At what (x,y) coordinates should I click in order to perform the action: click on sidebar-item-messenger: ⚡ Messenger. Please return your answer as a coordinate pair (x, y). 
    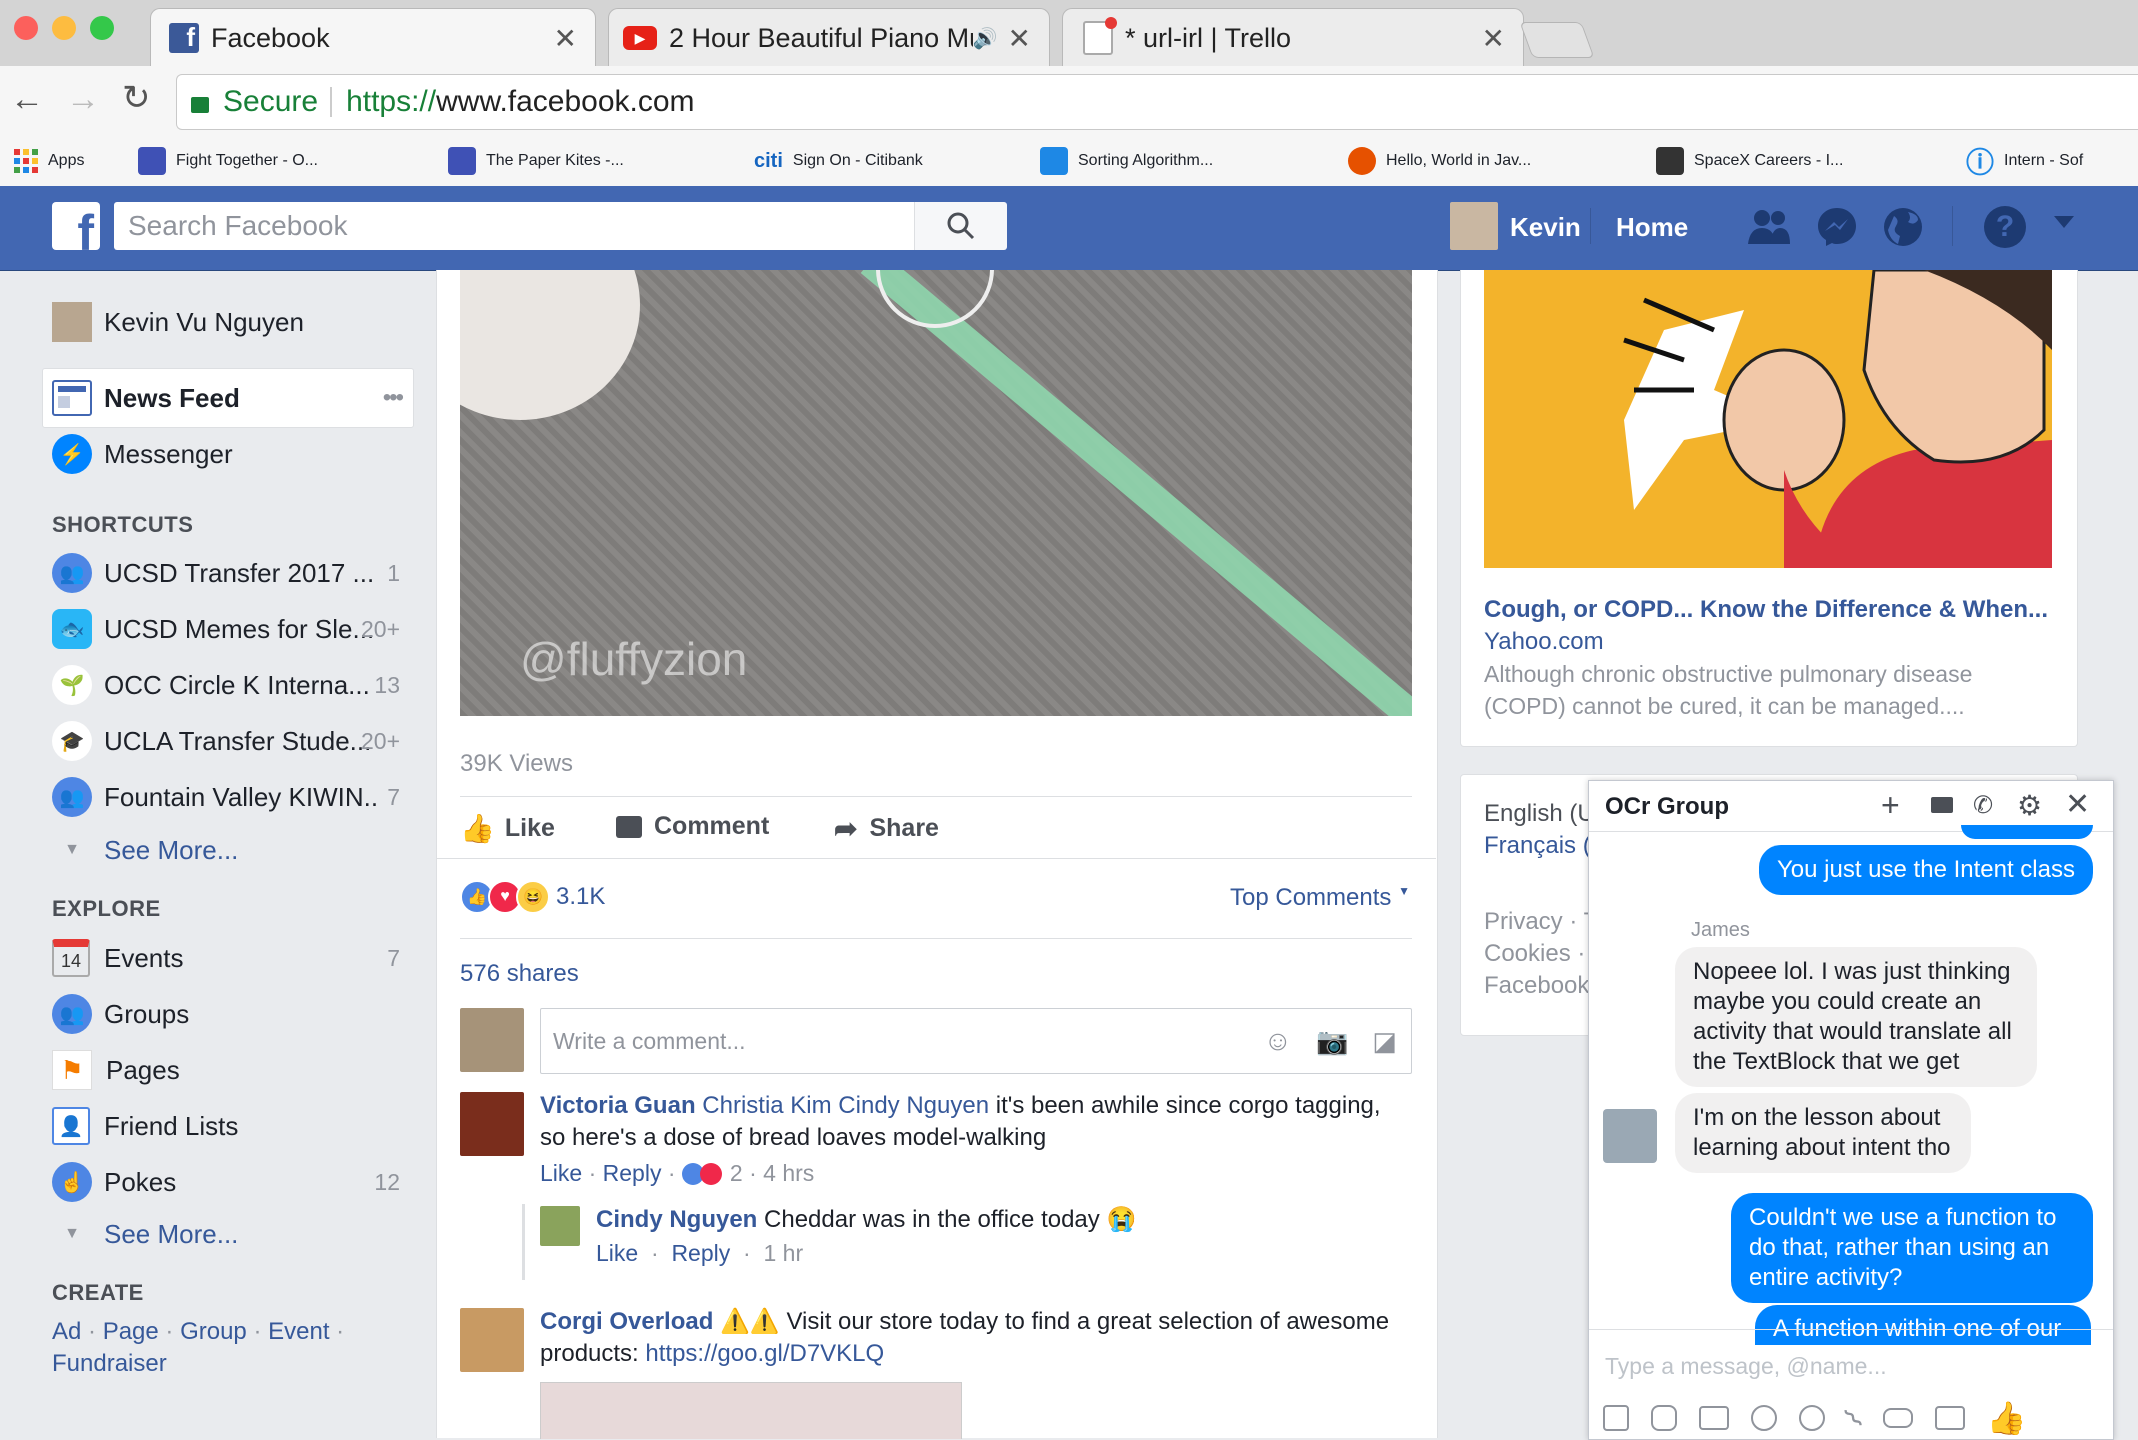
    Looking at the image, I should click on (227, 454).